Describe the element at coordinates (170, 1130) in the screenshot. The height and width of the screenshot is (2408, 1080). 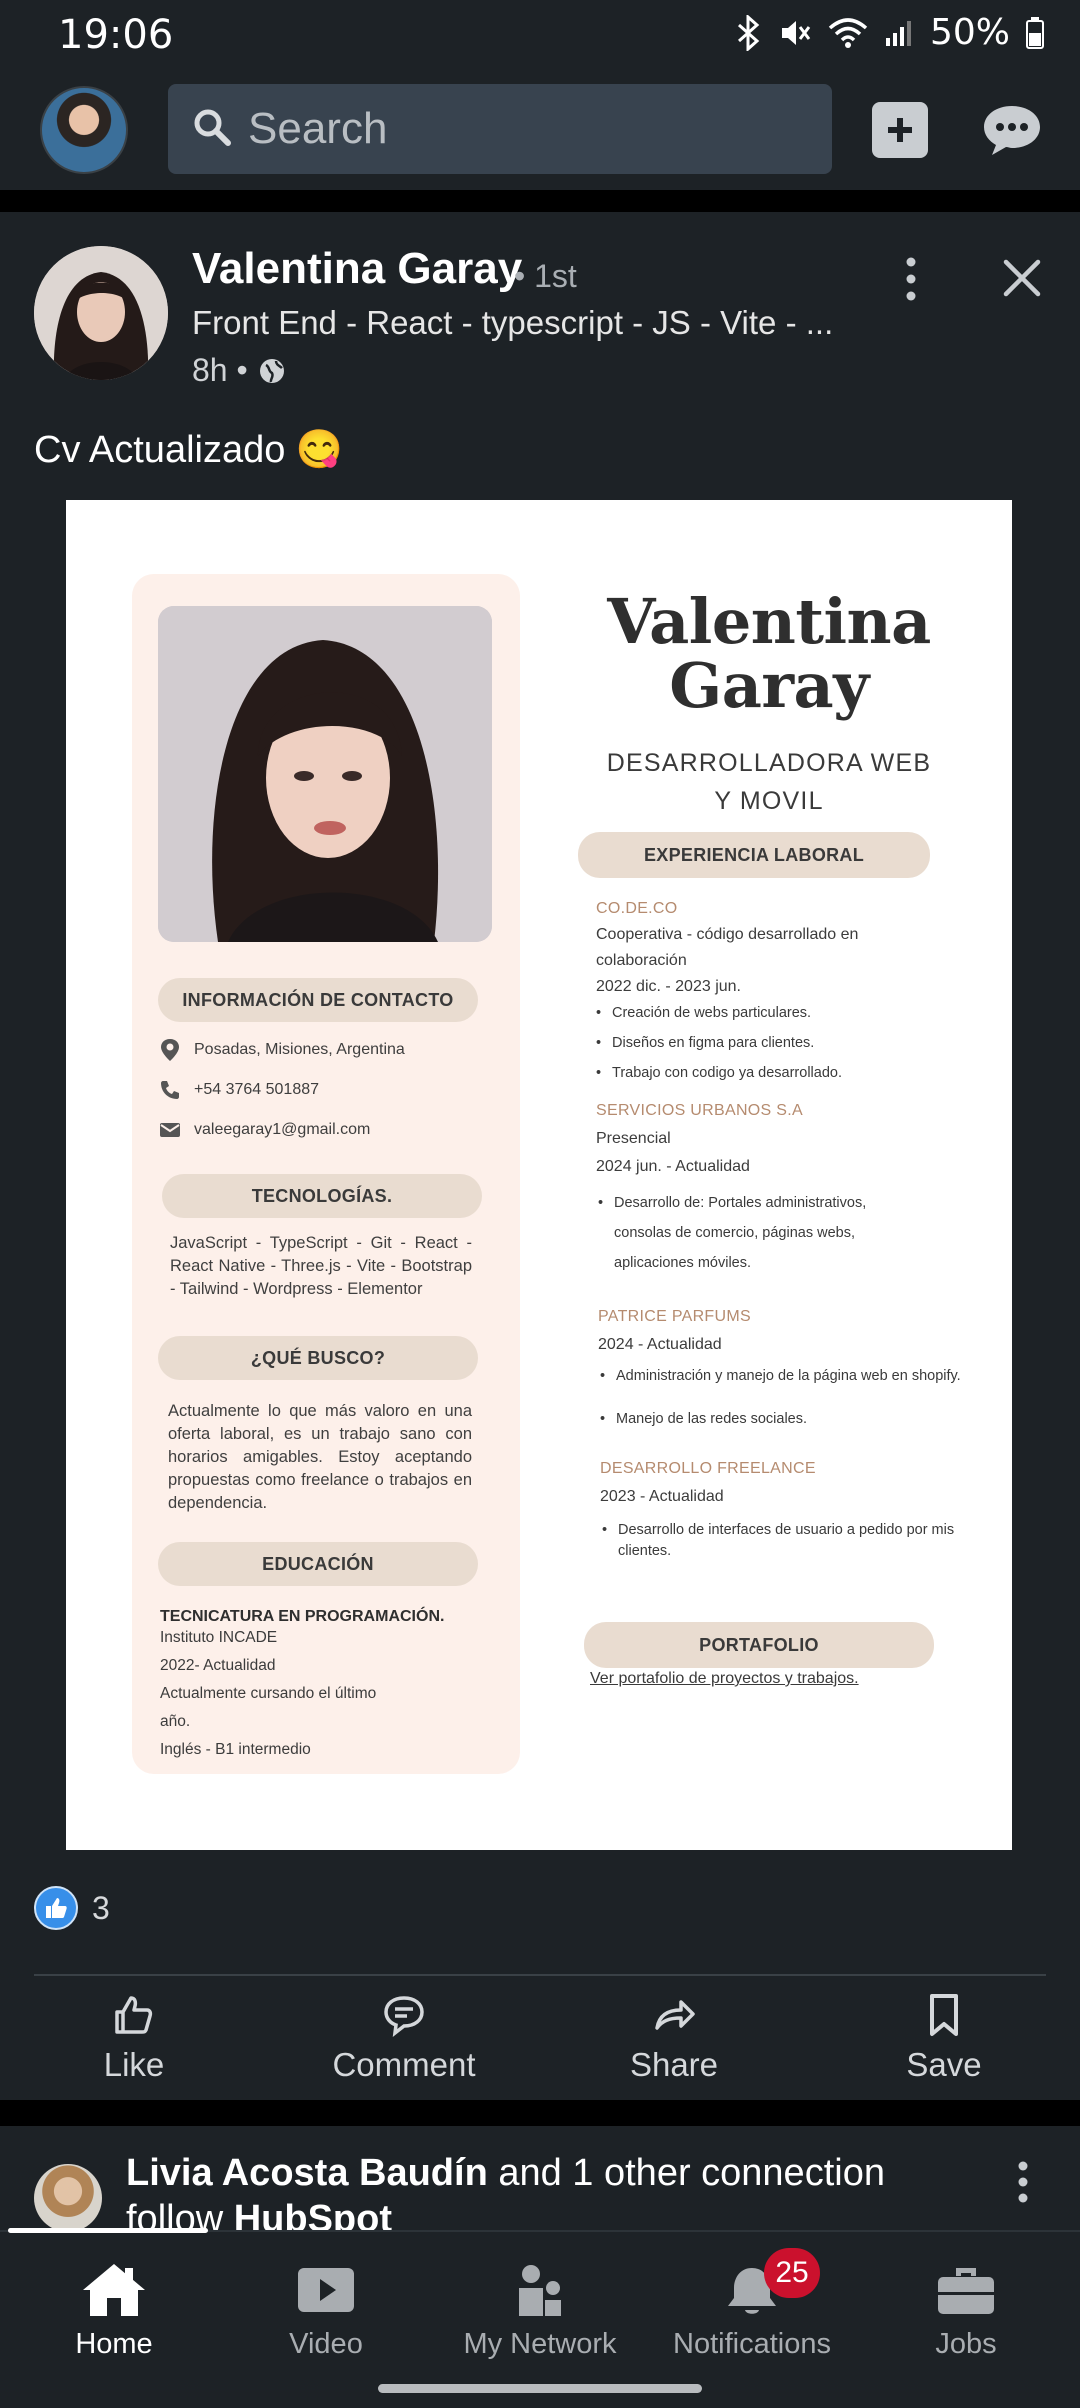
I see `mail-icon` at that location.